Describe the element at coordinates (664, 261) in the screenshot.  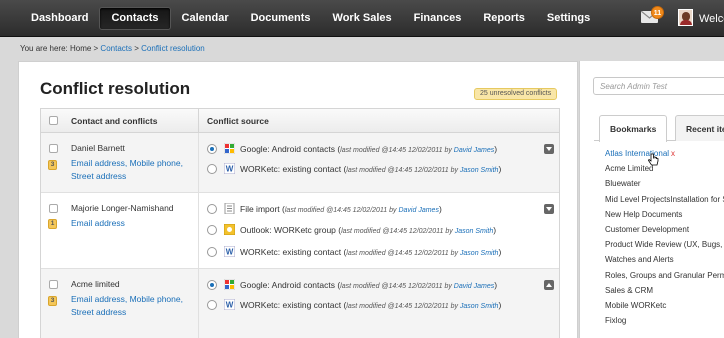
I see `bookmark-item: Watches and Alerts` at that location.